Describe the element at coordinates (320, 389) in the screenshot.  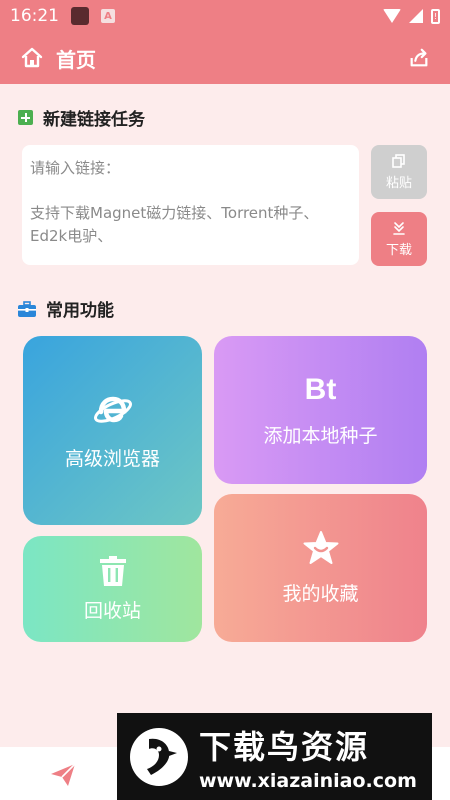
I see `bt-icon: Bt` at that location.